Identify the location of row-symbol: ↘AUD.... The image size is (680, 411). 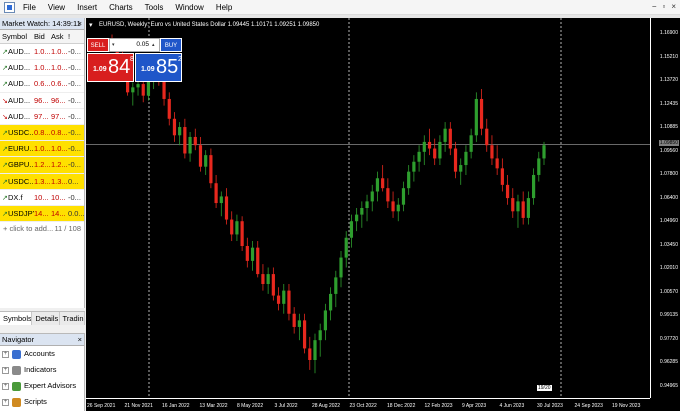
(17, 116).